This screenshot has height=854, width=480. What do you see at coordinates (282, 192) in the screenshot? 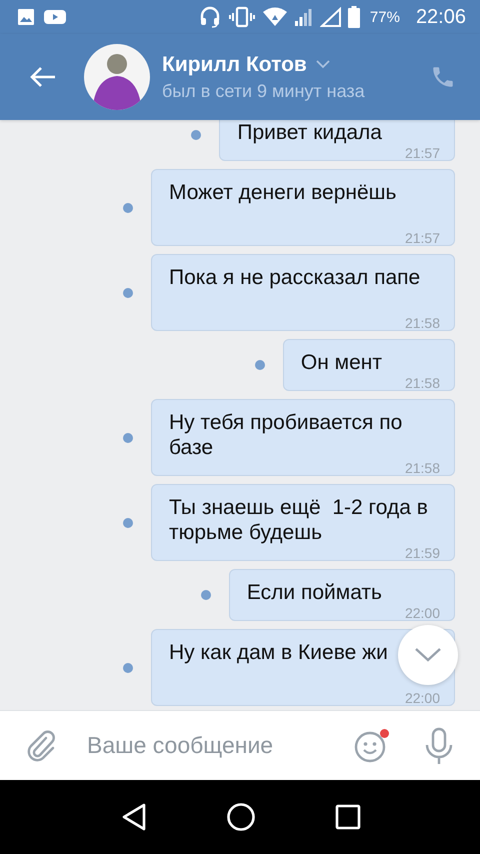
I see `message-text: Может денеги вернёшь` at bounding box center [282, 192].